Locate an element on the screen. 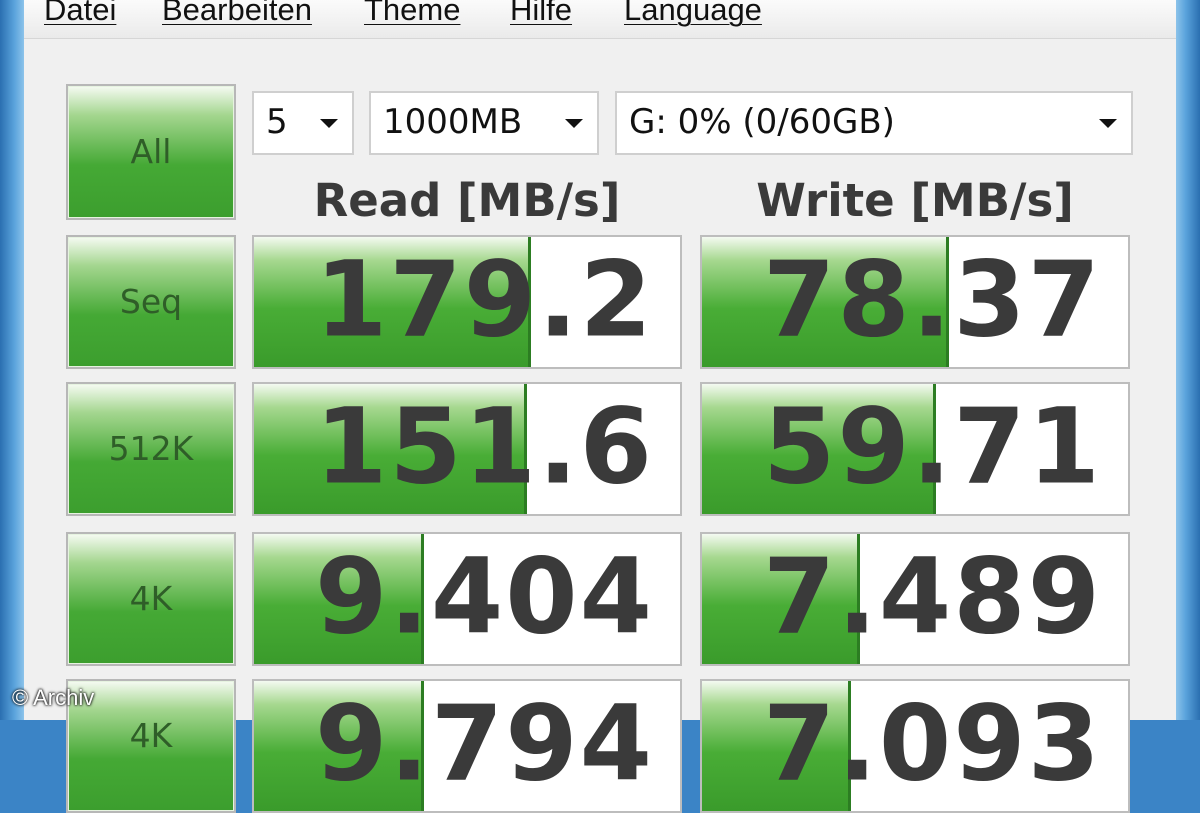  4k-qd-read-value: 9.794 is located at coordinates (484, 743).